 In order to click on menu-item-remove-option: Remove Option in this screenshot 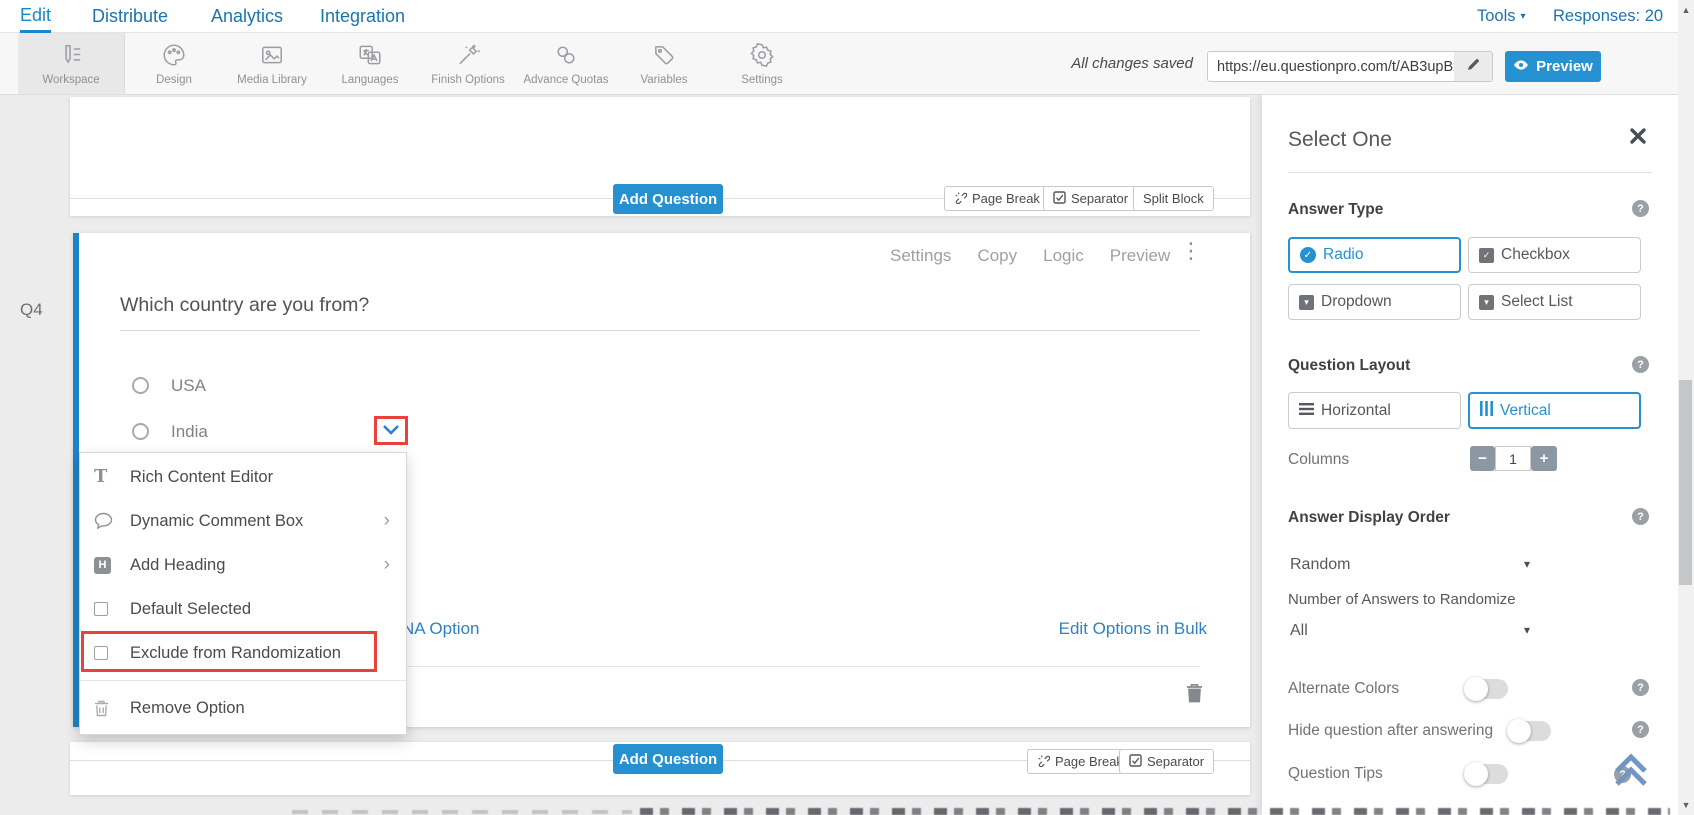, I will do `click(243, 708)`.